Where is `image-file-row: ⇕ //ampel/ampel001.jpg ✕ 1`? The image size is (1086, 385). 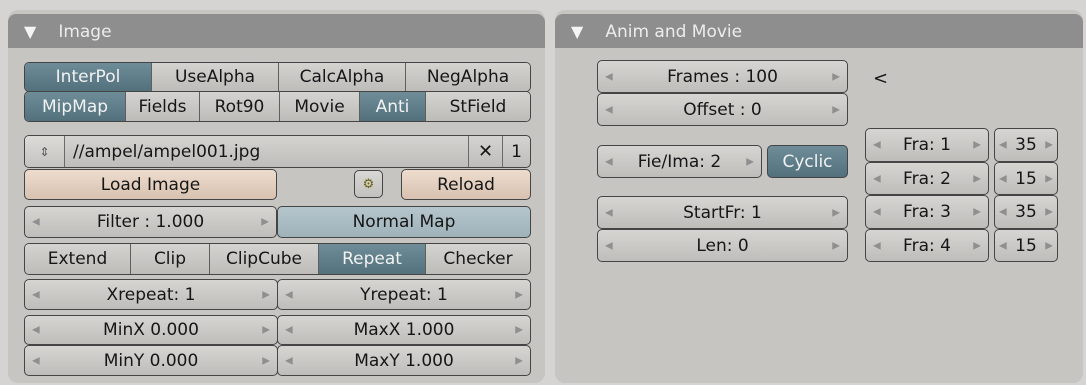
image-file-row: ⇕ //ampel/ampel001.jpg ✕ 1 is located at coordinates (277, 151).